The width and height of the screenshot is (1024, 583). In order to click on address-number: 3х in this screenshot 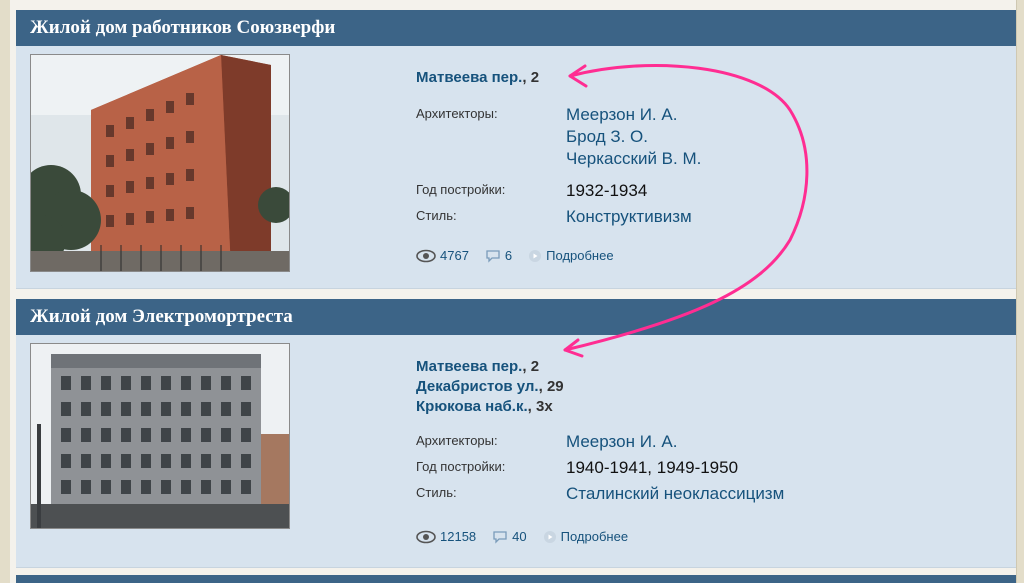, I will do `click(544, 406)`.